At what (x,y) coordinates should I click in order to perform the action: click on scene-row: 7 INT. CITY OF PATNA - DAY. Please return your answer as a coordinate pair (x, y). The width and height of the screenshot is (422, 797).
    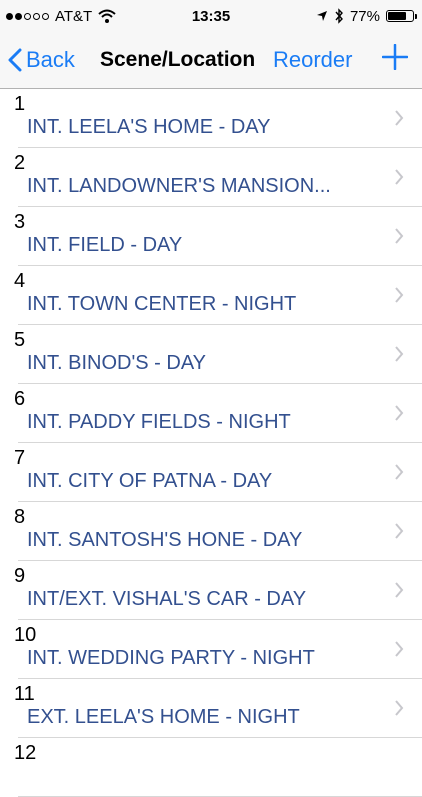
    Looking at the image, I should click on (218, 472).